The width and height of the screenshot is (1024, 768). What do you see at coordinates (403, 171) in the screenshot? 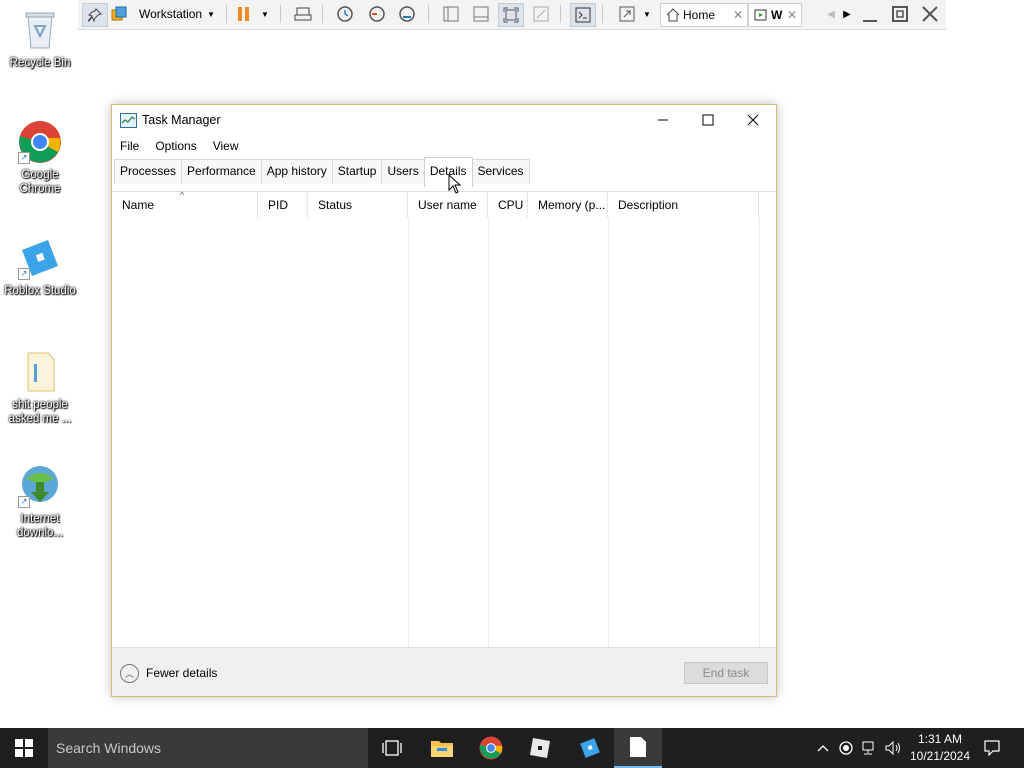
I see `tab-users: Users` at bounding box center [403, 171].